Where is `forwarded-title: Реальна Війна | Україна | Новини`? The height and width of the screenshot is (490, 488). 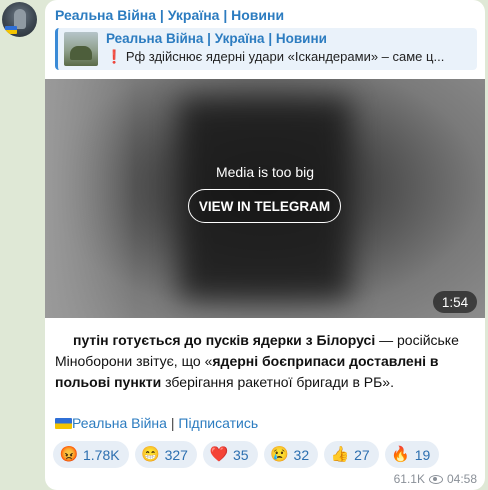
forwarded-title: Реальна Війна | Україна | Новини is located at coordinates (216, 38).